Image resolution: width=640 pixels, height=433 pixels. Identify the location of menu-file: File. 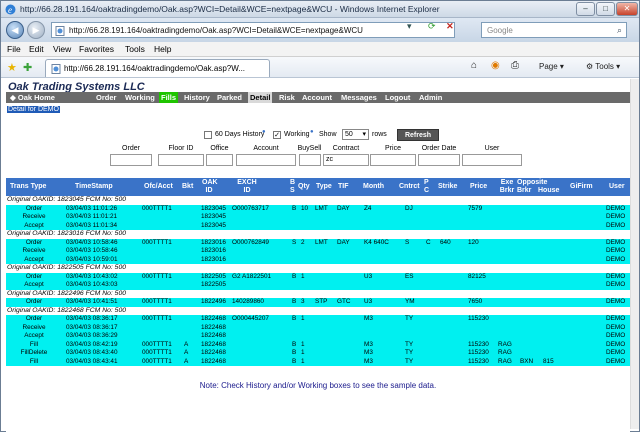
(14, 49).